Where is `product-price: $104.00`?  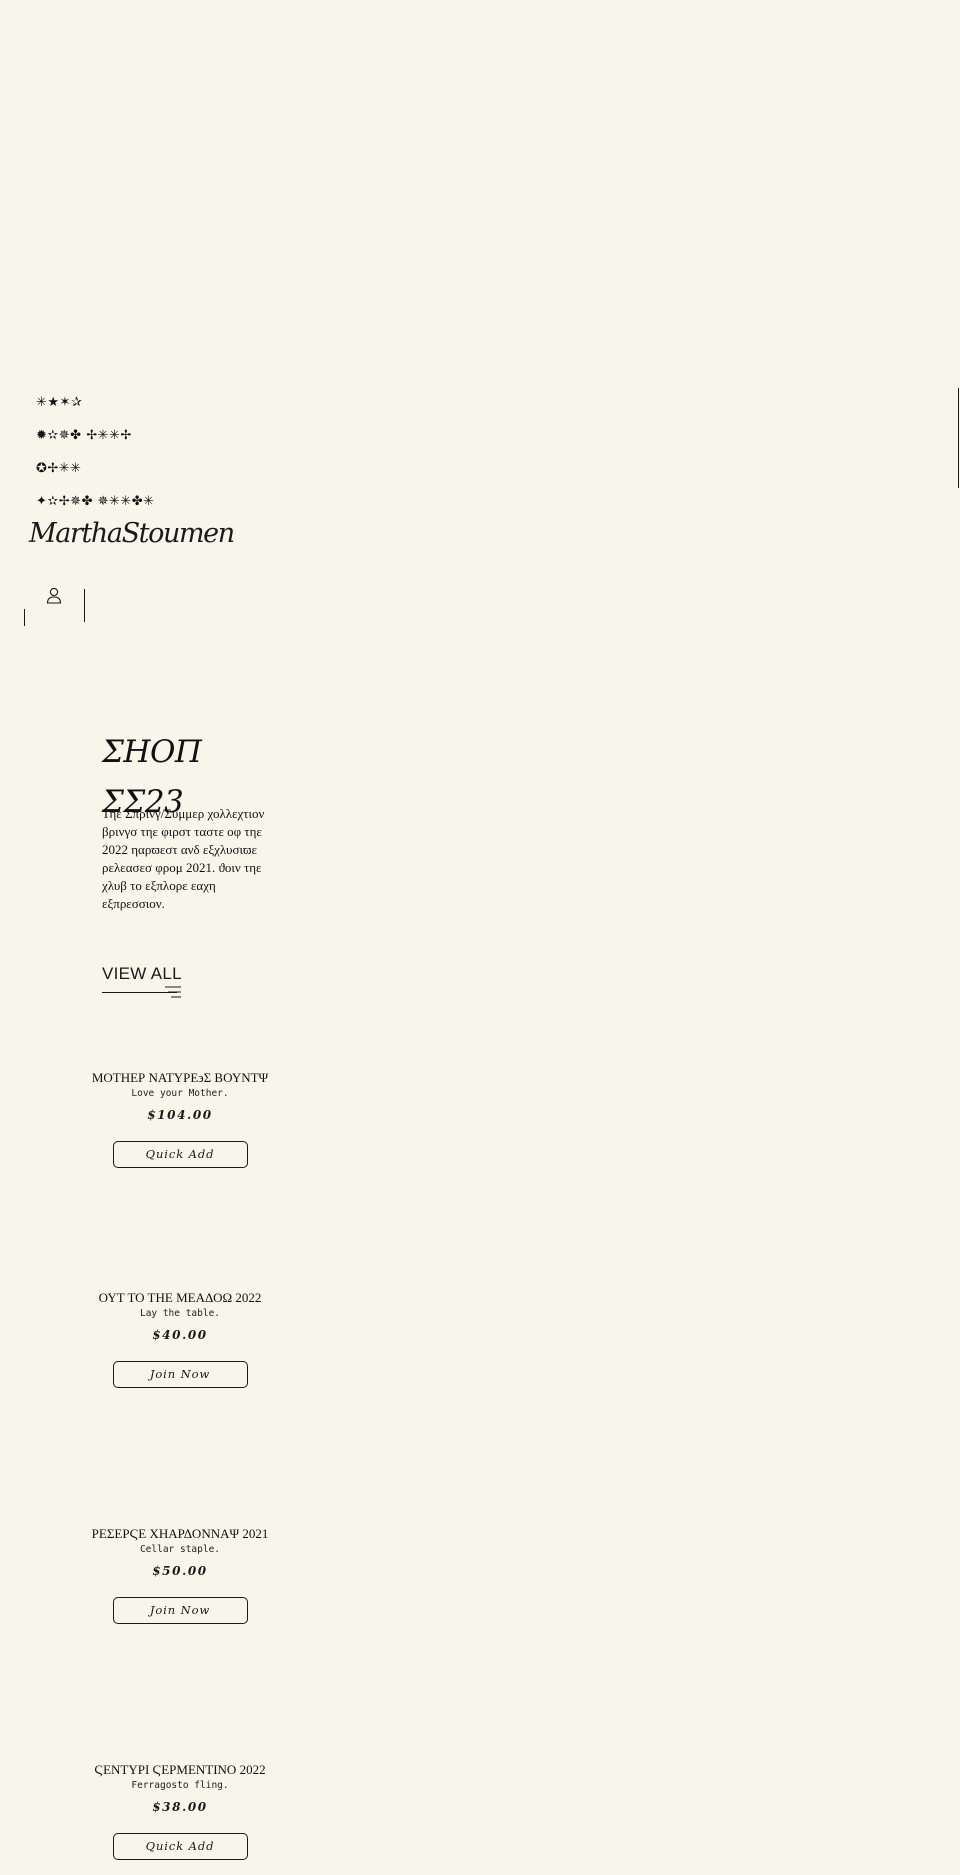
product-price: $104.00 is located at coordinates (180, 1115).